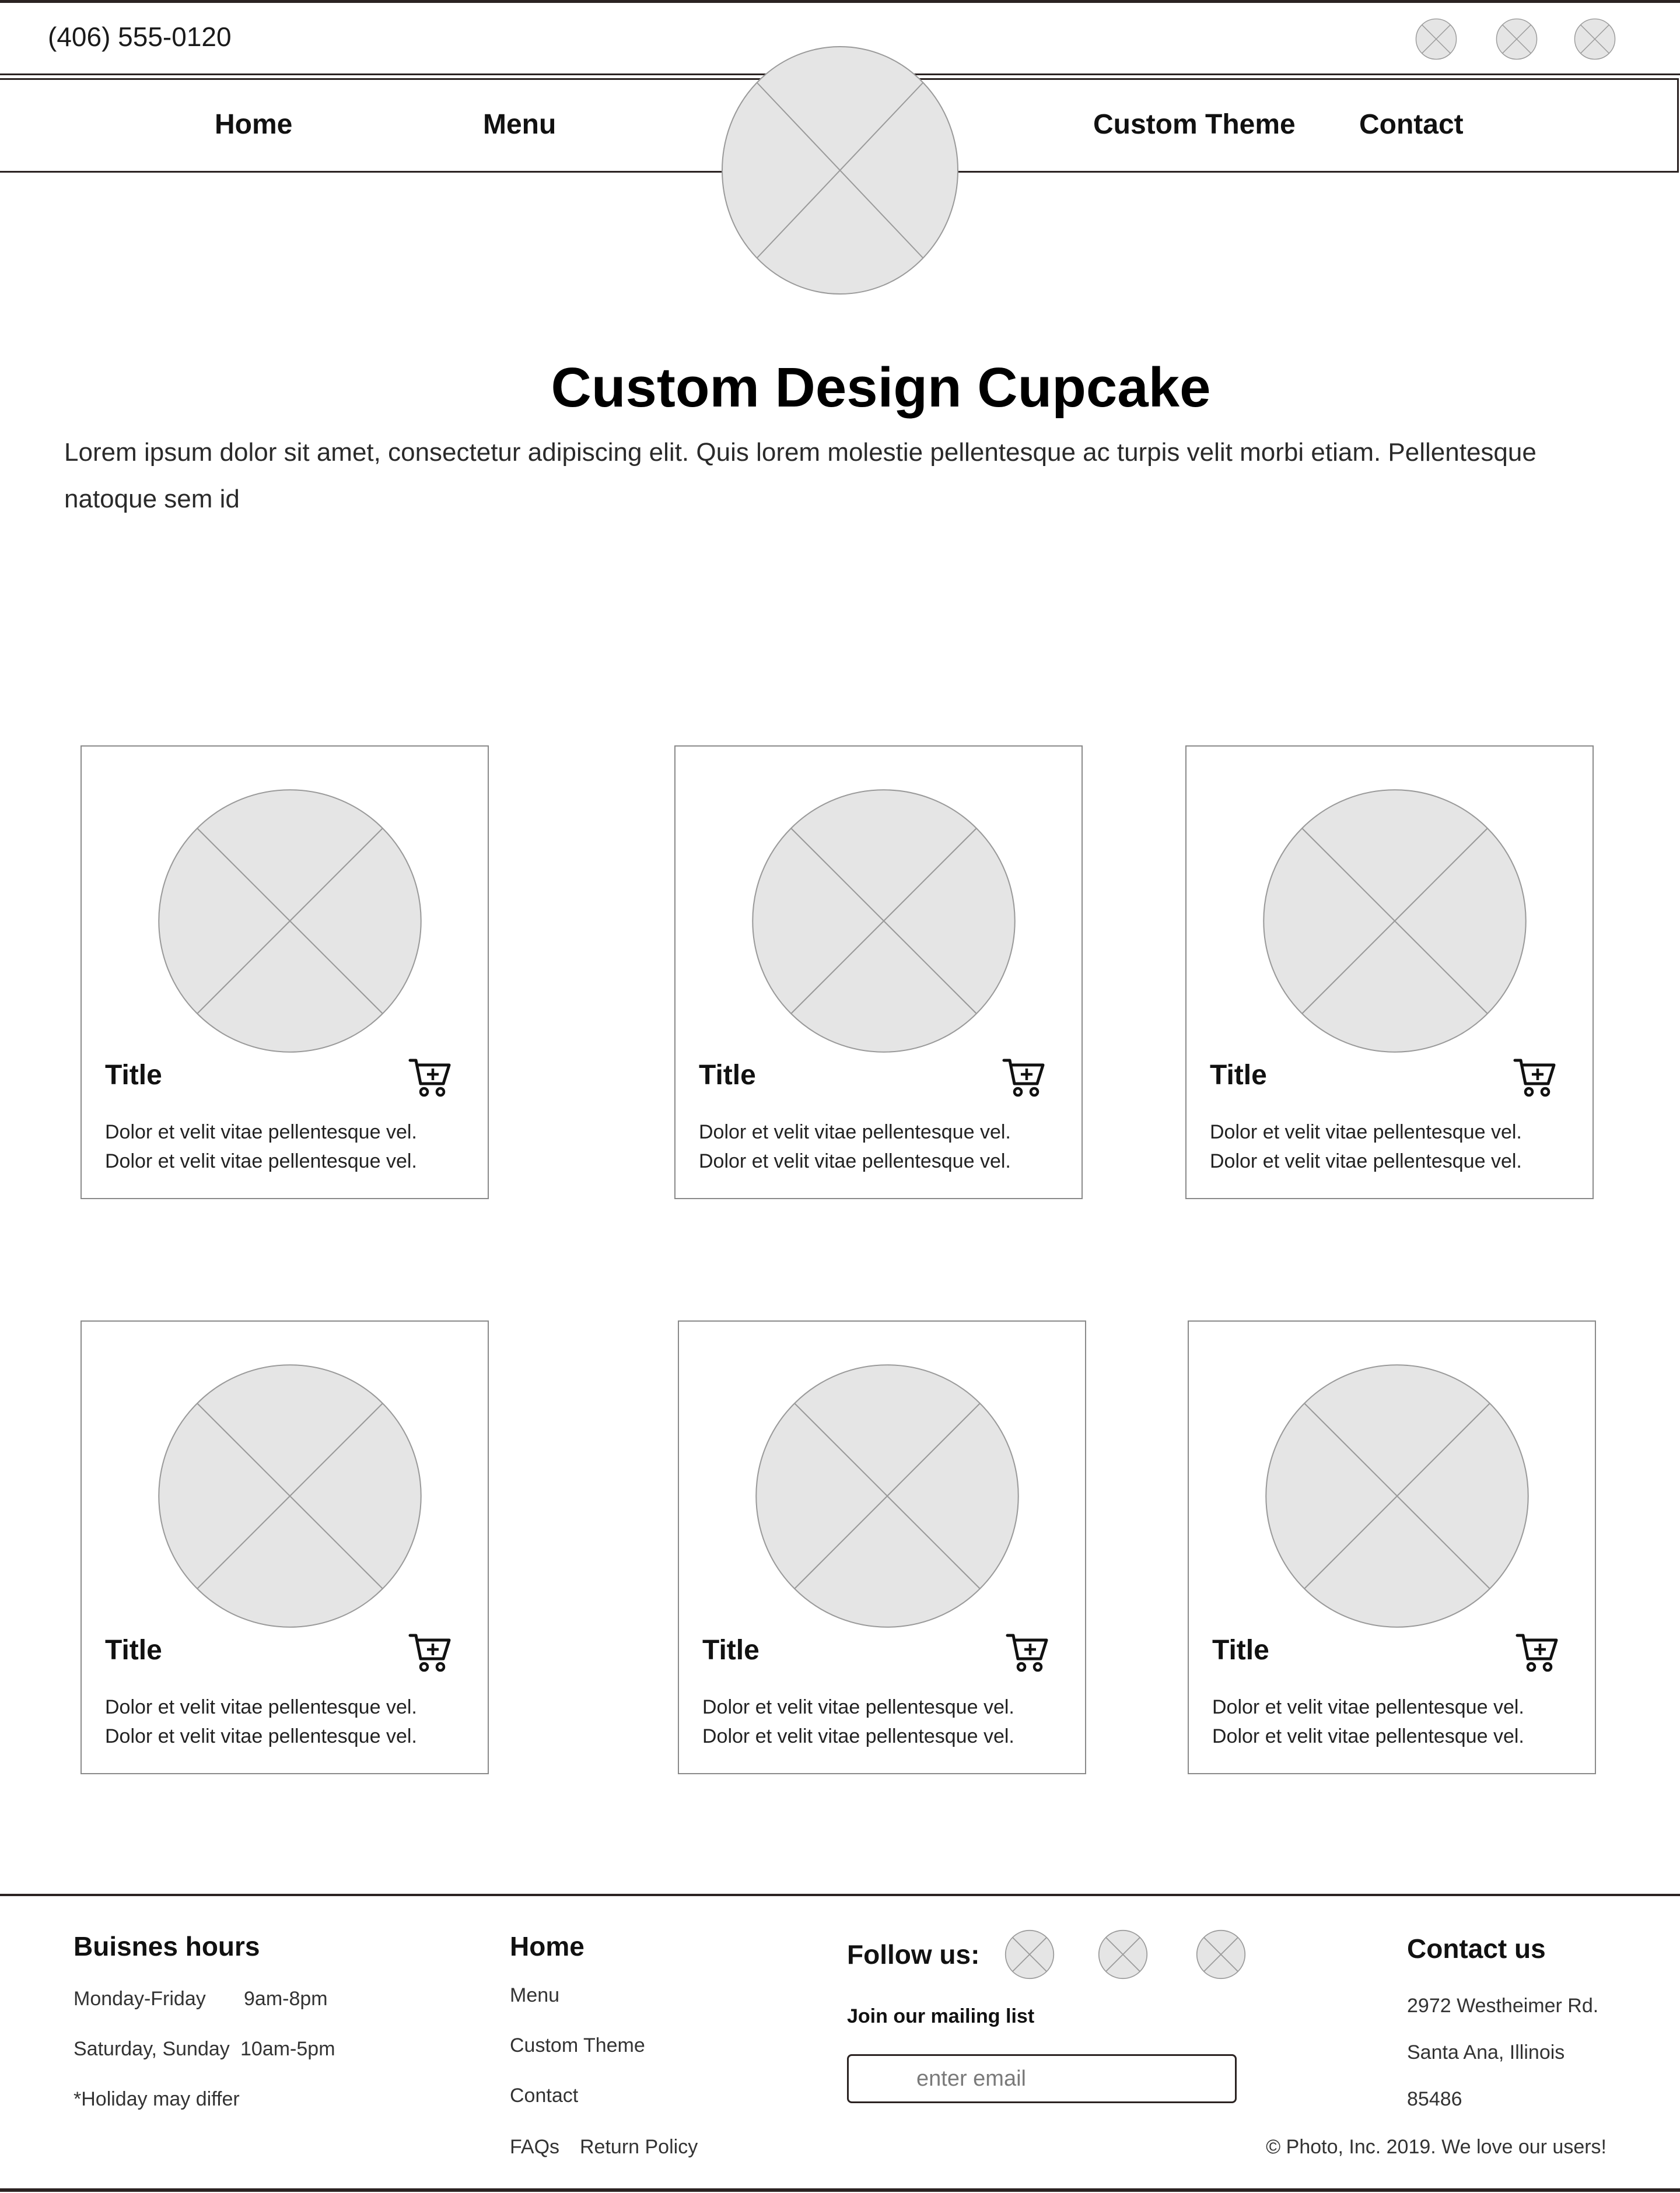 The width and height of the screenshot is (1680, 2193). What do you see at coordinates (534, 2147) in the screenshot?
I see `footer-link-faqs: FAQs` at bounding box center [534, 2147].